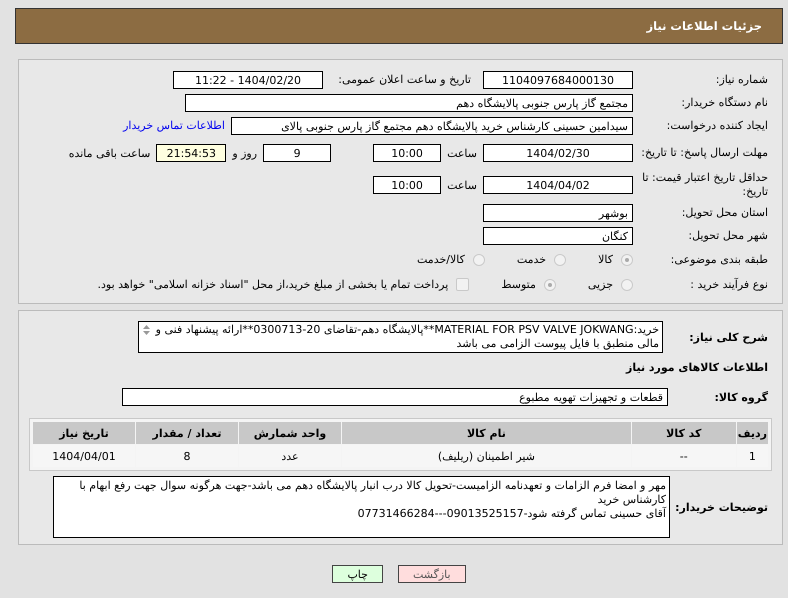 The height and width of the screenshot is (598, 788). I want to click on field-label: استان محل تحویل:, so click(724, 213).